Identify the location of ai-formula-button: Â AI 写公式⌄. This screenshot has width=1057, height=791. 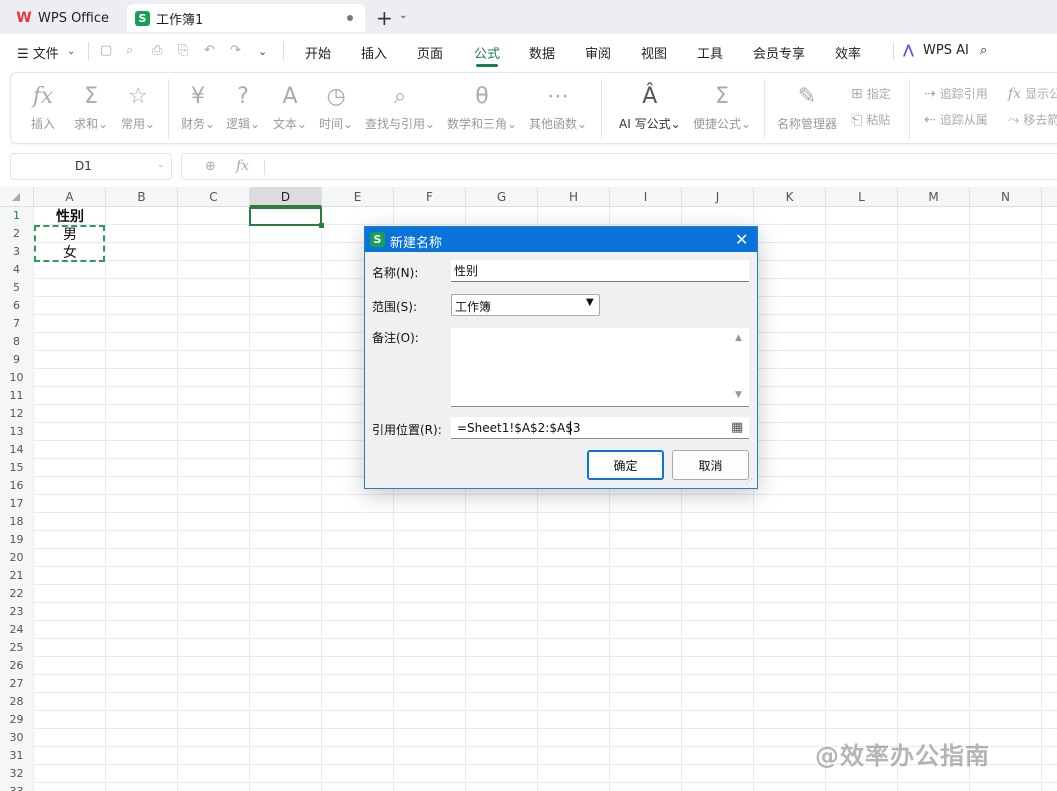
(650, 106).